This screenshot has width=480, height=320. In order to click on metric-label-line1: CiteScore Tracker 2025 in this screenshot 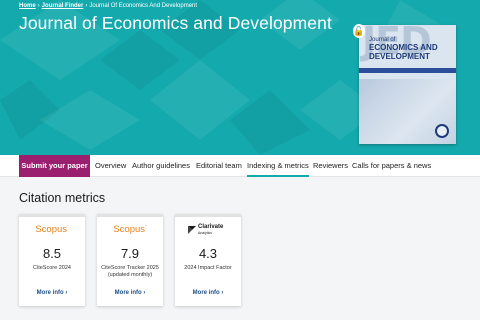, I will do `click(130, 268)`.